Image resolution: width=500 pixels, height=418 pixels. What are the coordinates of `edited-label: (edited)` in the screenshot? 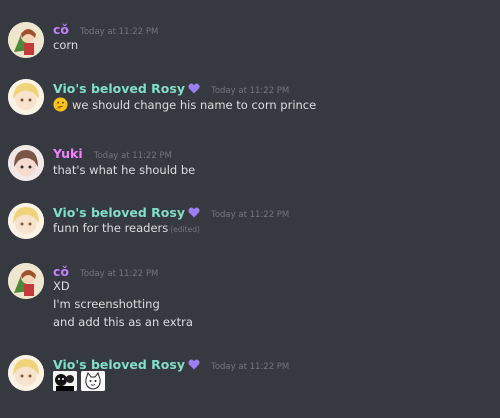 It's located at (185, 229).